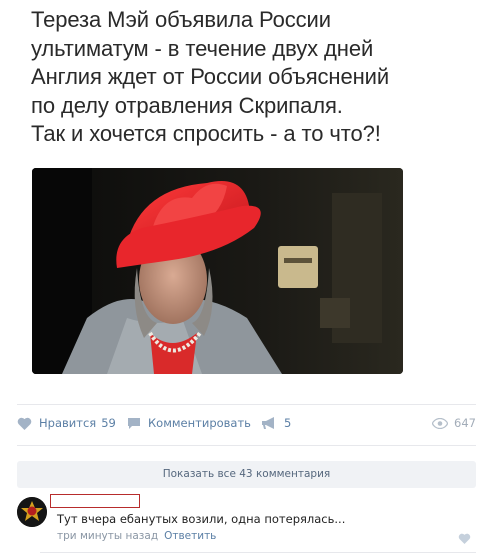 Image resolution: width=483 pixels, height=554 pixels. I want to click on comment-button: Комментировать, so click(189, 423).